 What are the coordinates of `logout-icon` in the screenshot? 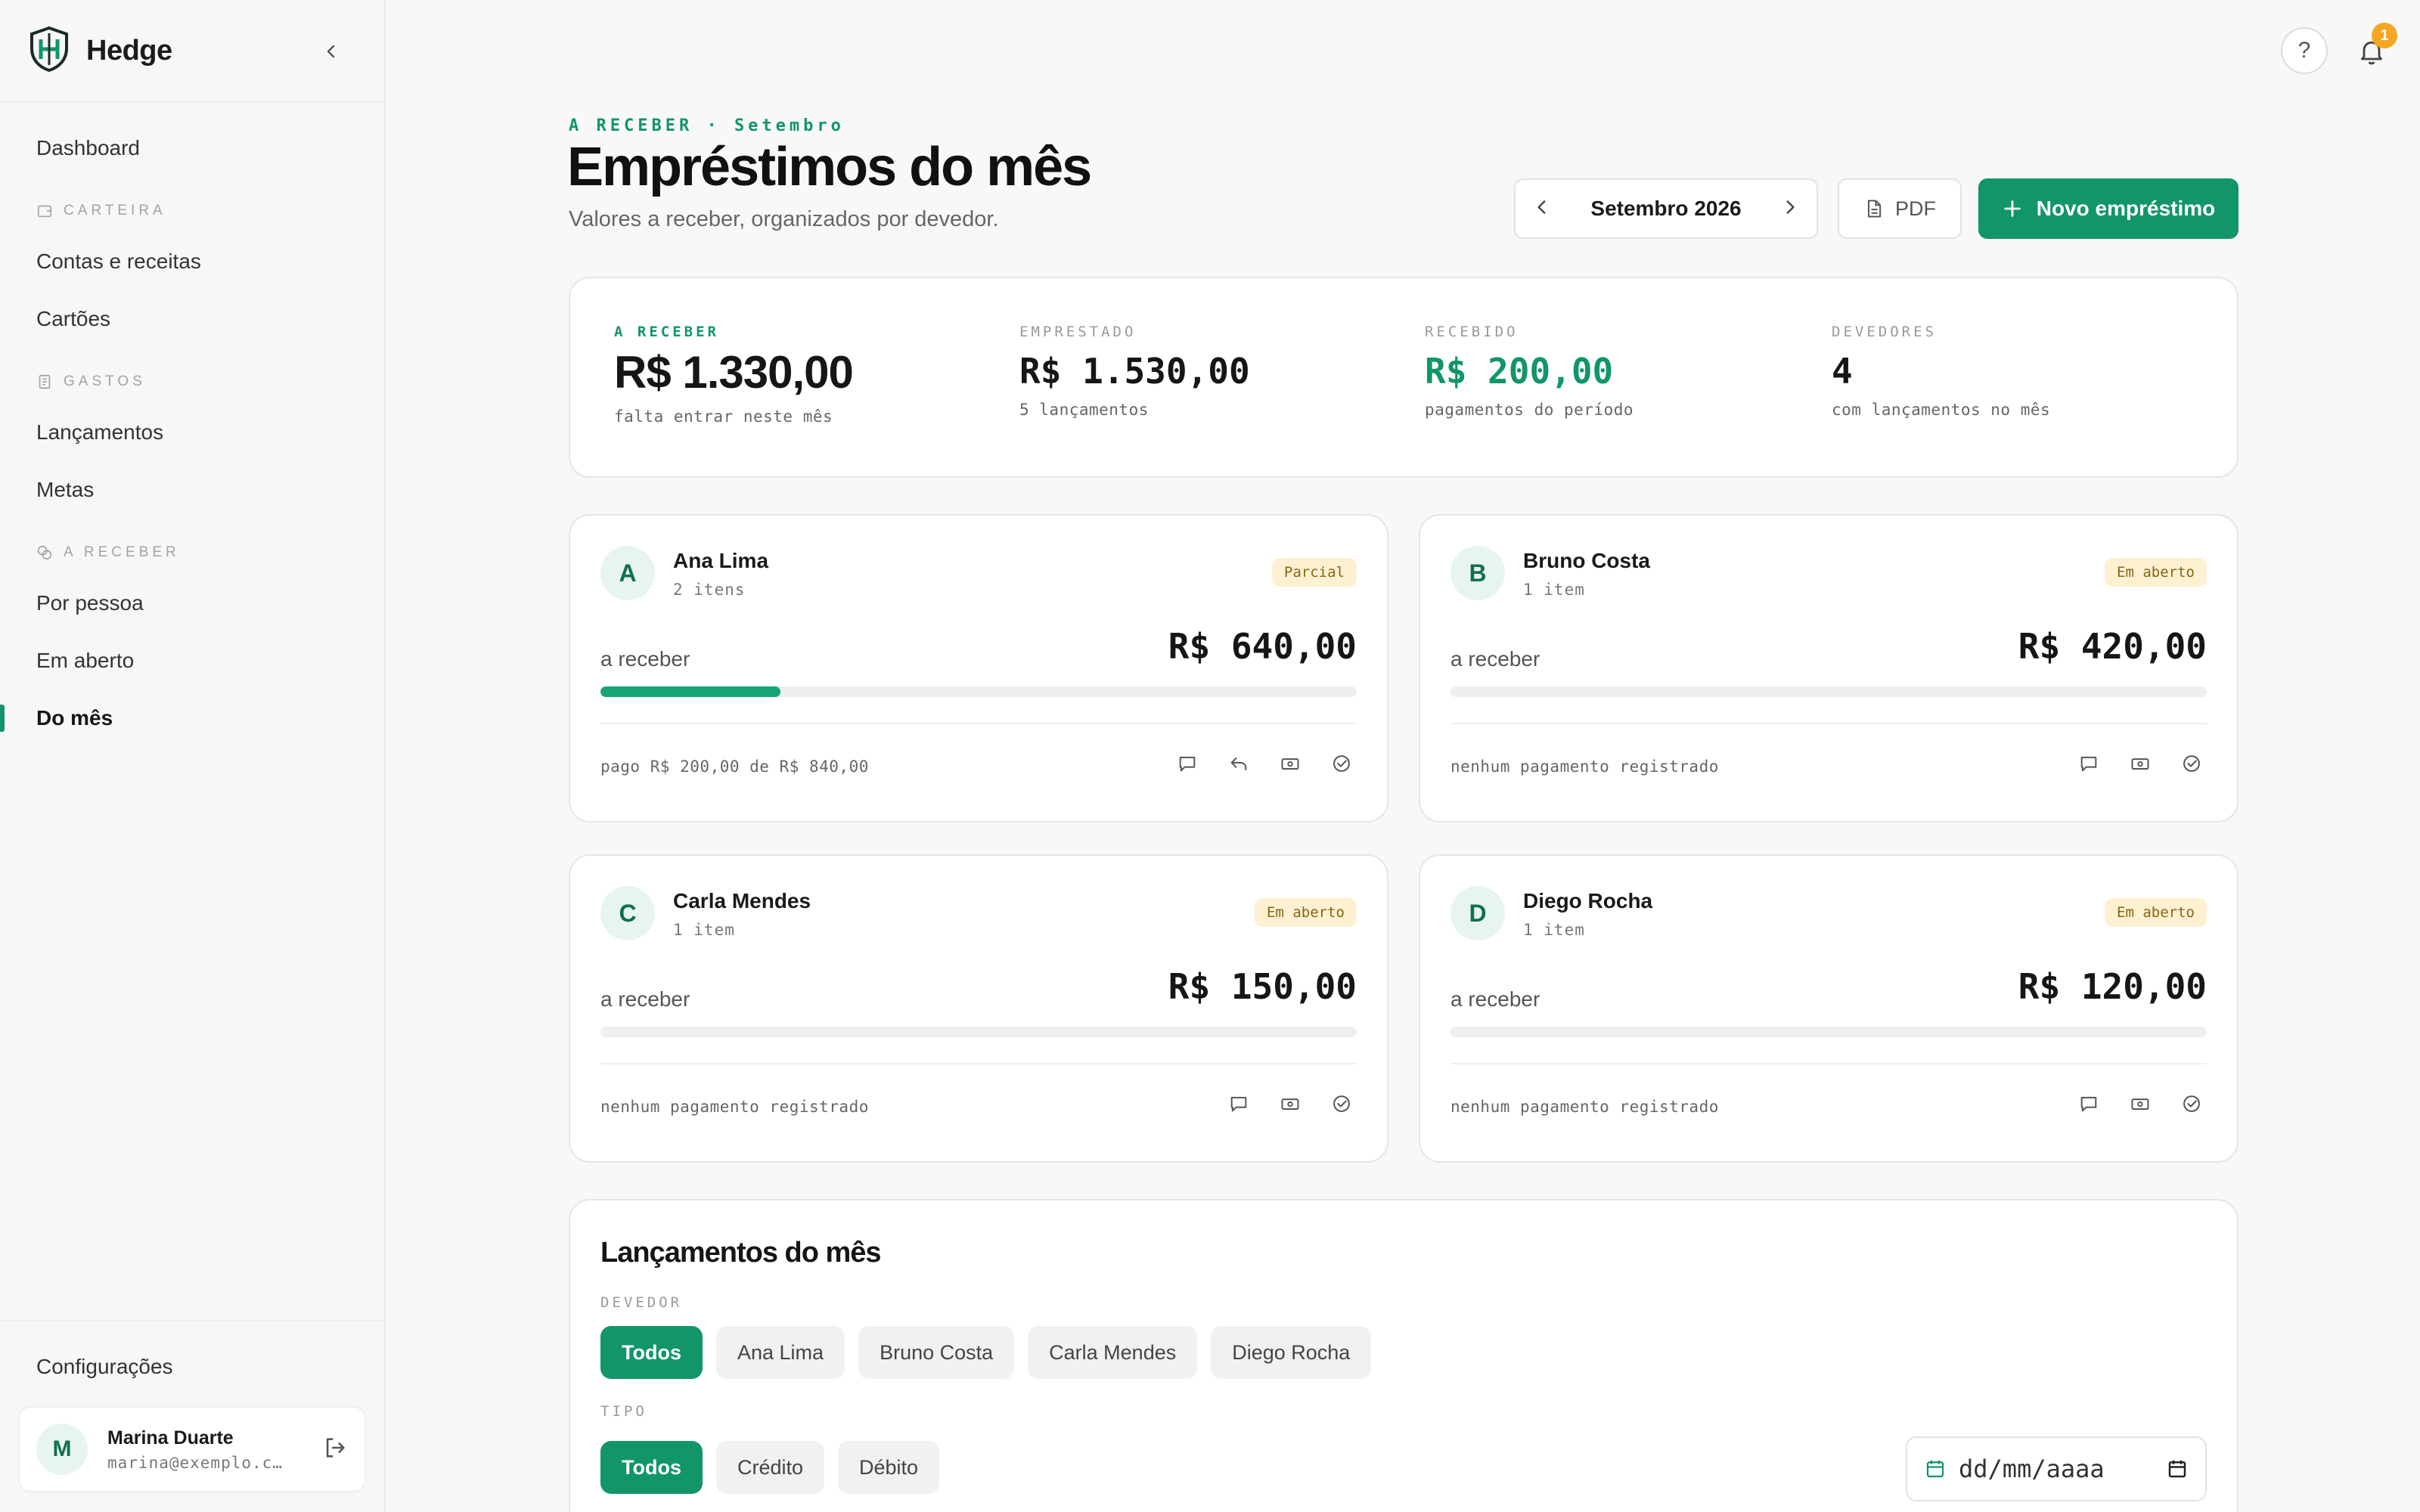 It's located at (335, 1449).